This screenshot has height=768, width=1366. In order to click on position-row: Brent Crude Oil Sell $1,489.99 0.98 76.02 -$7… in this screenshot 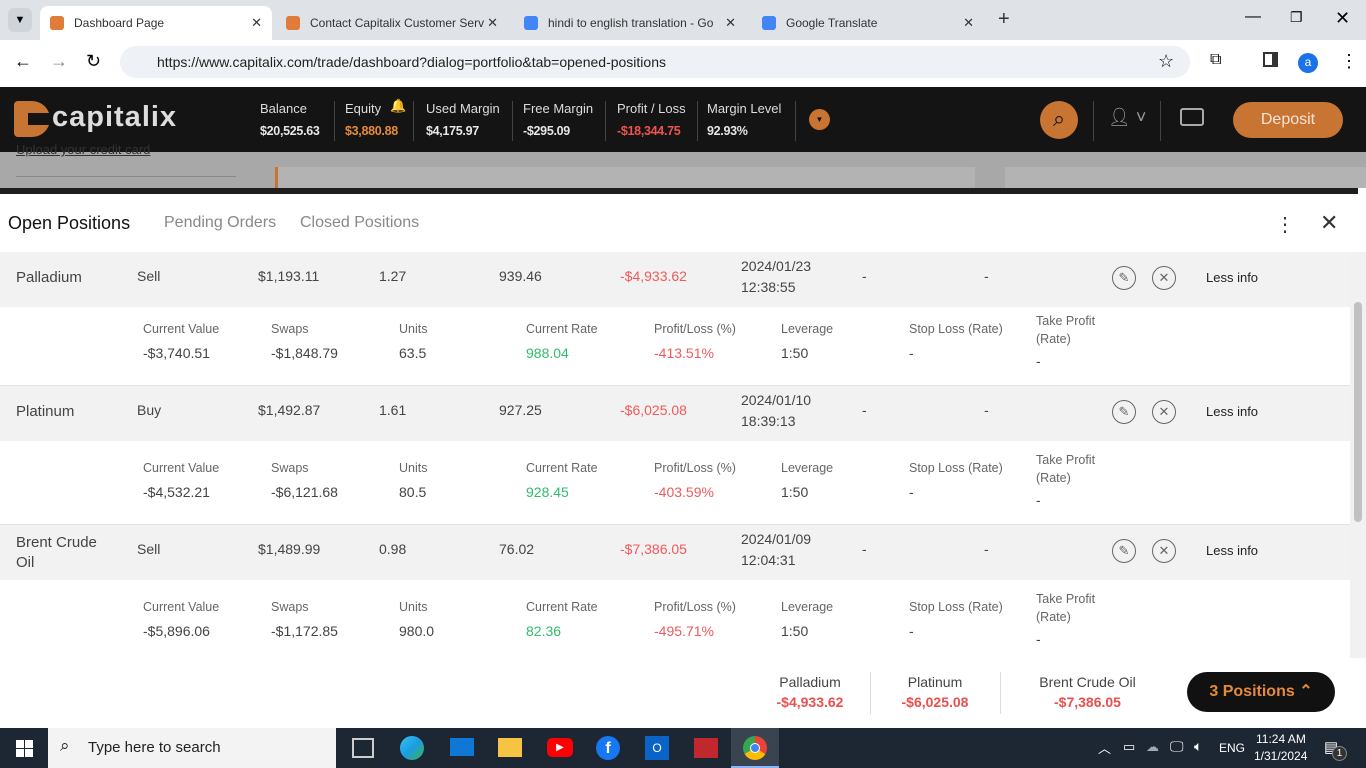, I will do `click(675, 552)`.